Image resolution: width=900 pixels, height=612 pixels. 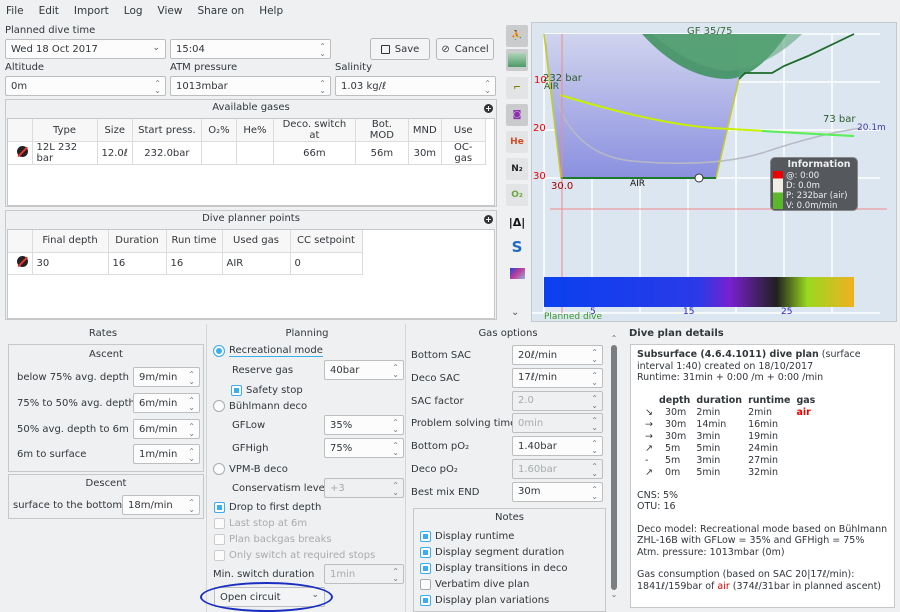 What do you see at coordinates (161, 505) in the screenshot?
I see `descent-rate-spinbox: 18m/min ⌃ ⌄` at bounding box center [161, 505].